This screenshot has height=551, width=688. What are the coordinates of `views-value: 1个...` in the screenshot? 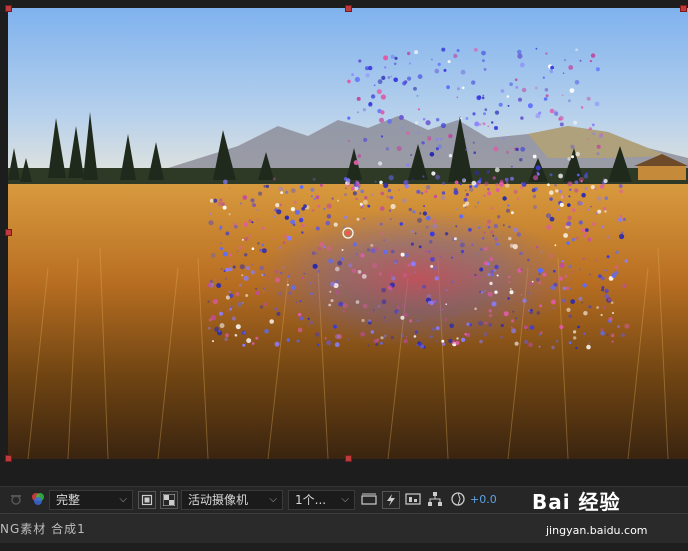 It's located at (311, 500).